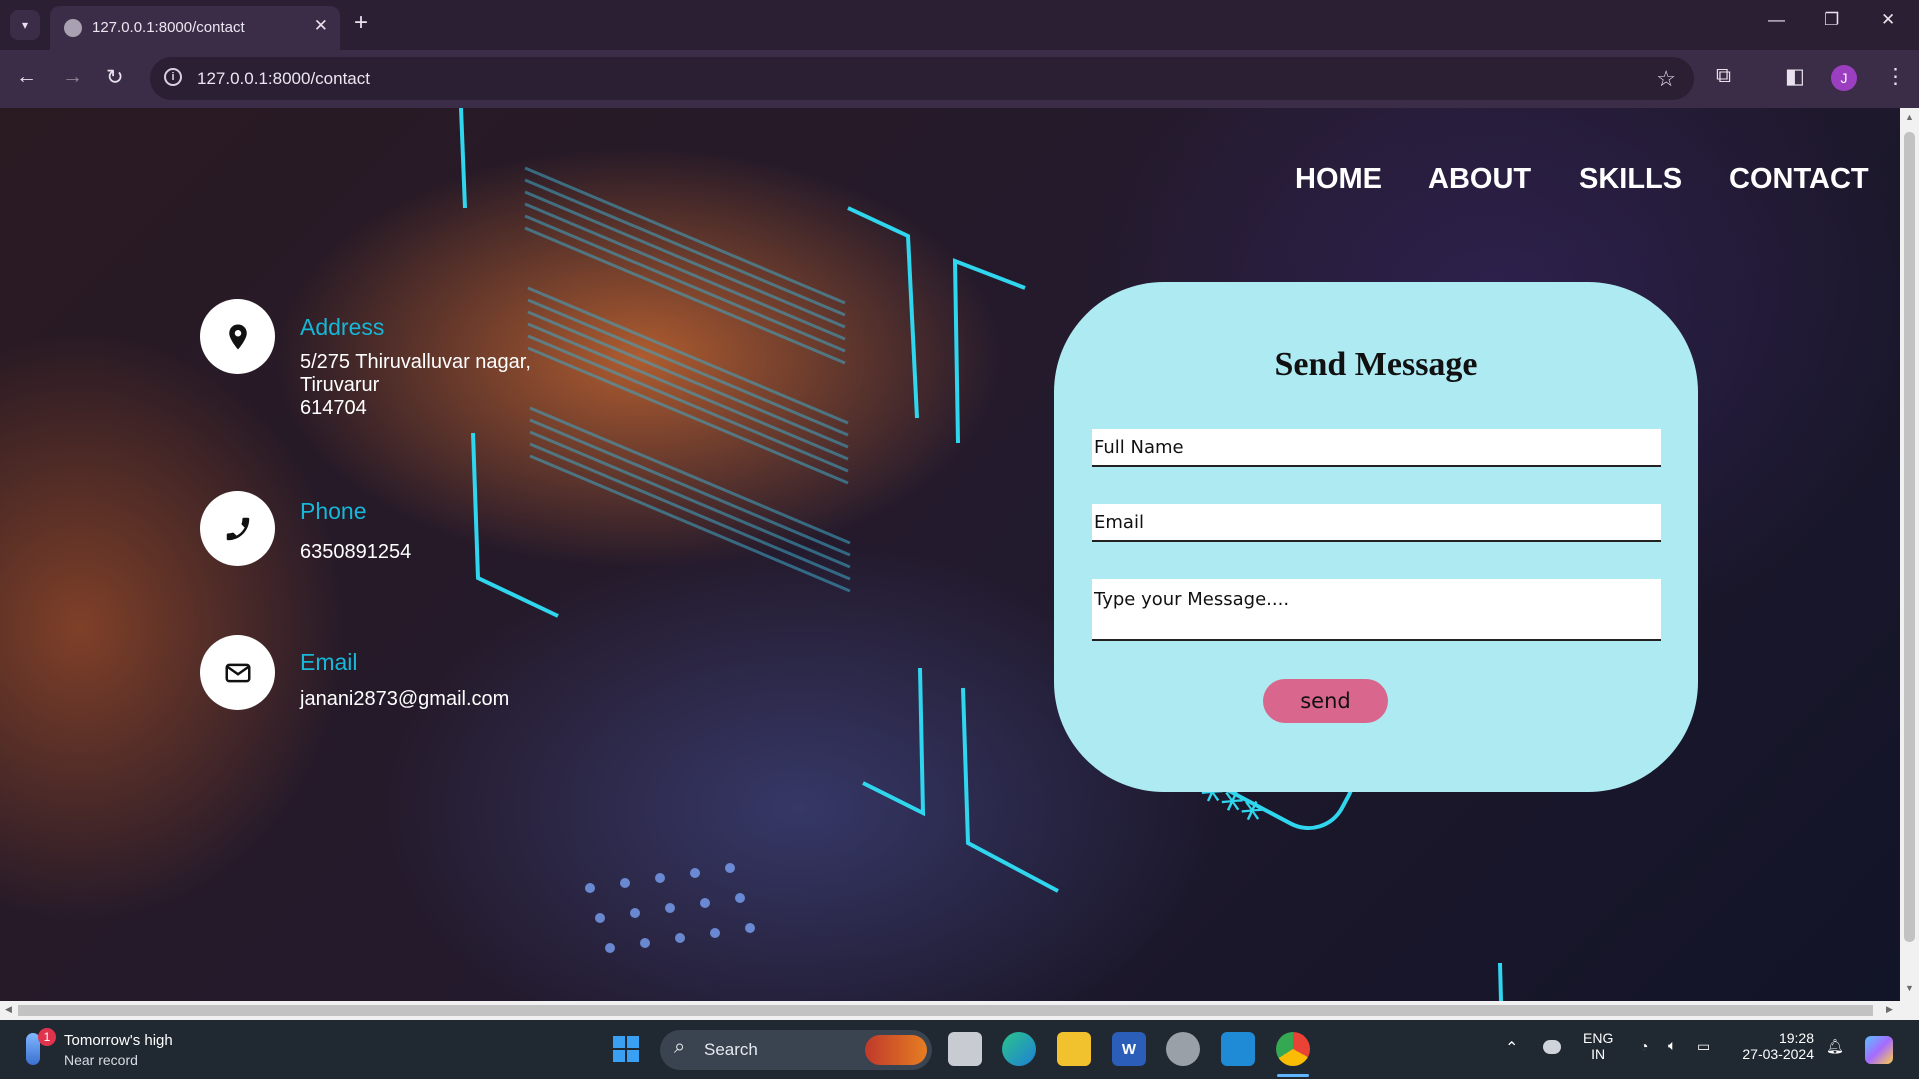  I want to click on scroll-right-icon: ▶, so click(1889, 1009).